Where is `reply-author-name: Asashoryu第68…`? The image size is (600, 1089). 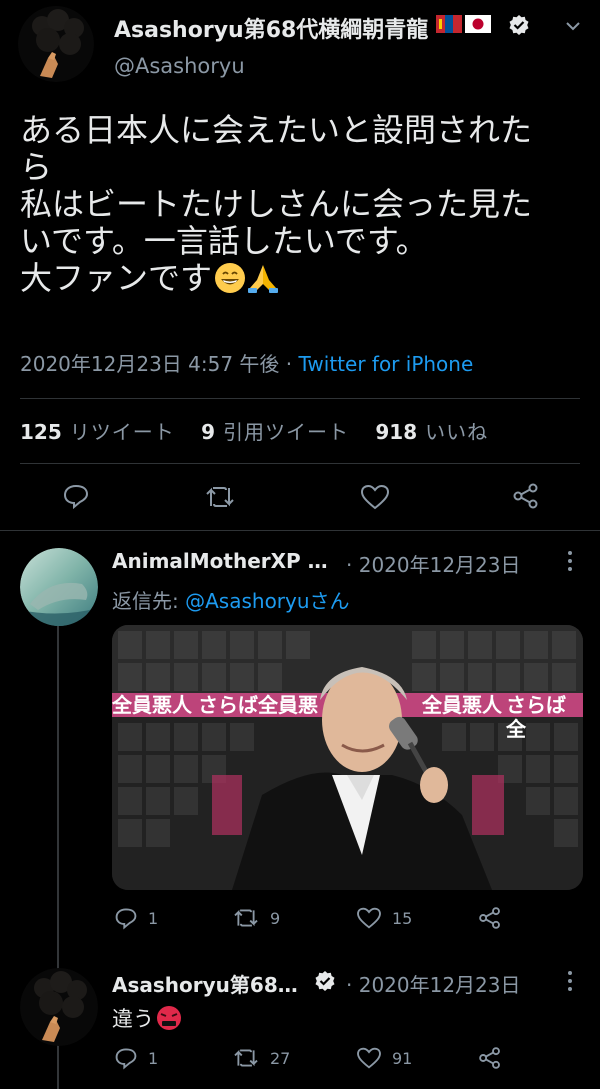 reply-author-name: Asashoryu第68… is located at coordinates (205, 983).